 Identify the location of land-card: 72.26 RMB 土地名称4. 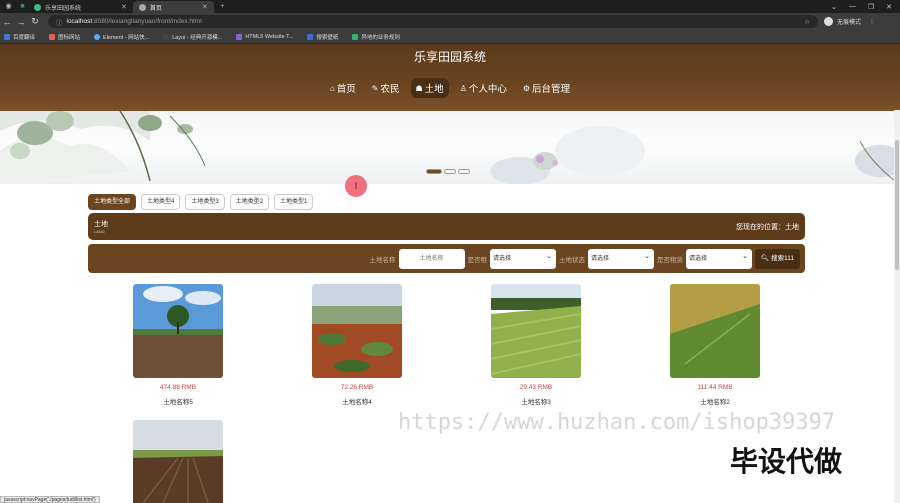
(357, 345).